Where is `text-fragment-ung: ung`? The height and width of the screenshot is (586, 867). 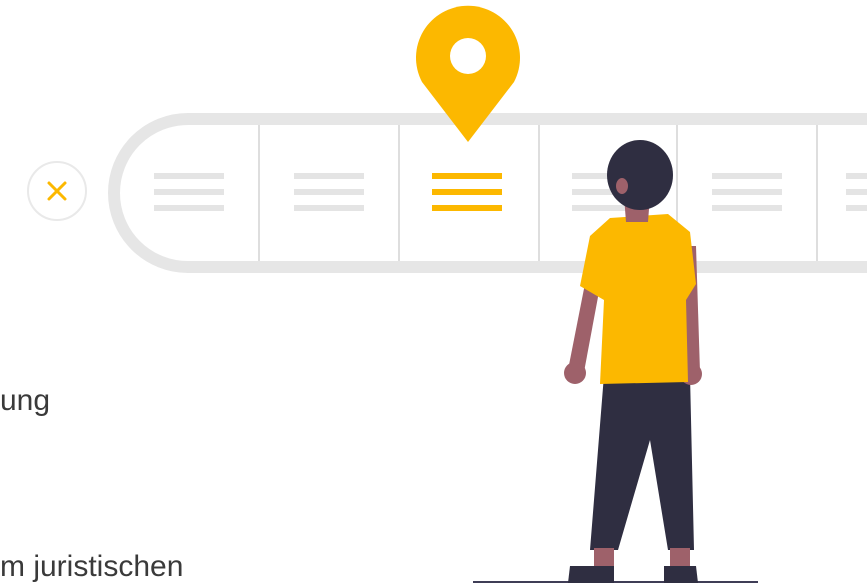
text-fragment-ung: ung is located at coordinates (25, 400).